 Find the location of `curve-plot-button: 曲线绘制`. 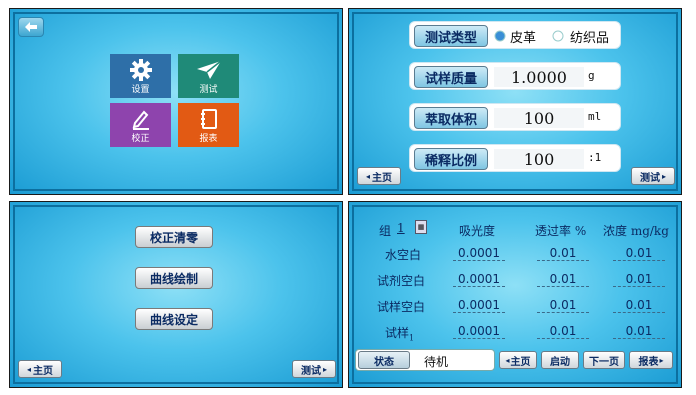

curve-plot-button: 曲线绘制 is located at coordinates (174, 278).